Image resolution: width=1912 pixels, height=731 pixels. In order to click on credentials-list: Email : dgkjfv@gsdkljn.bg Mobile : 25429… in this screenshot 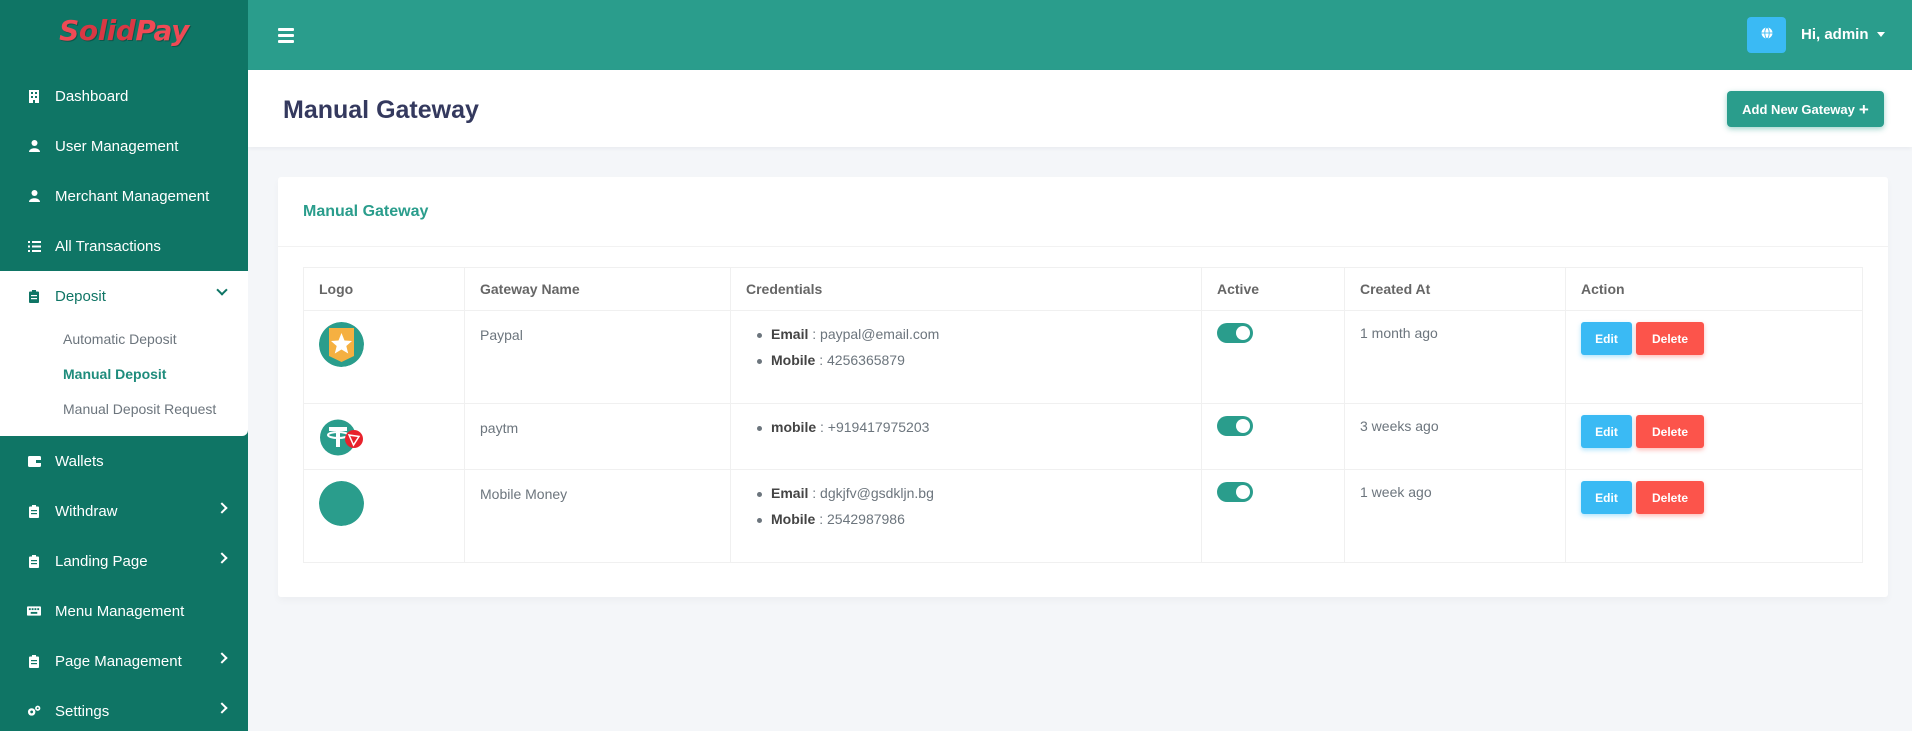, I will do `click(973, 498)`.